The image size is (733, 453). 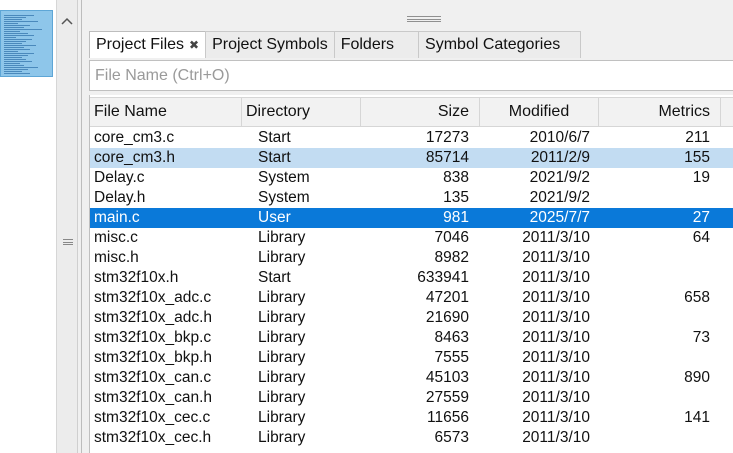 I want to click on column-header-directory: Directory, so click(x=301, y=112).